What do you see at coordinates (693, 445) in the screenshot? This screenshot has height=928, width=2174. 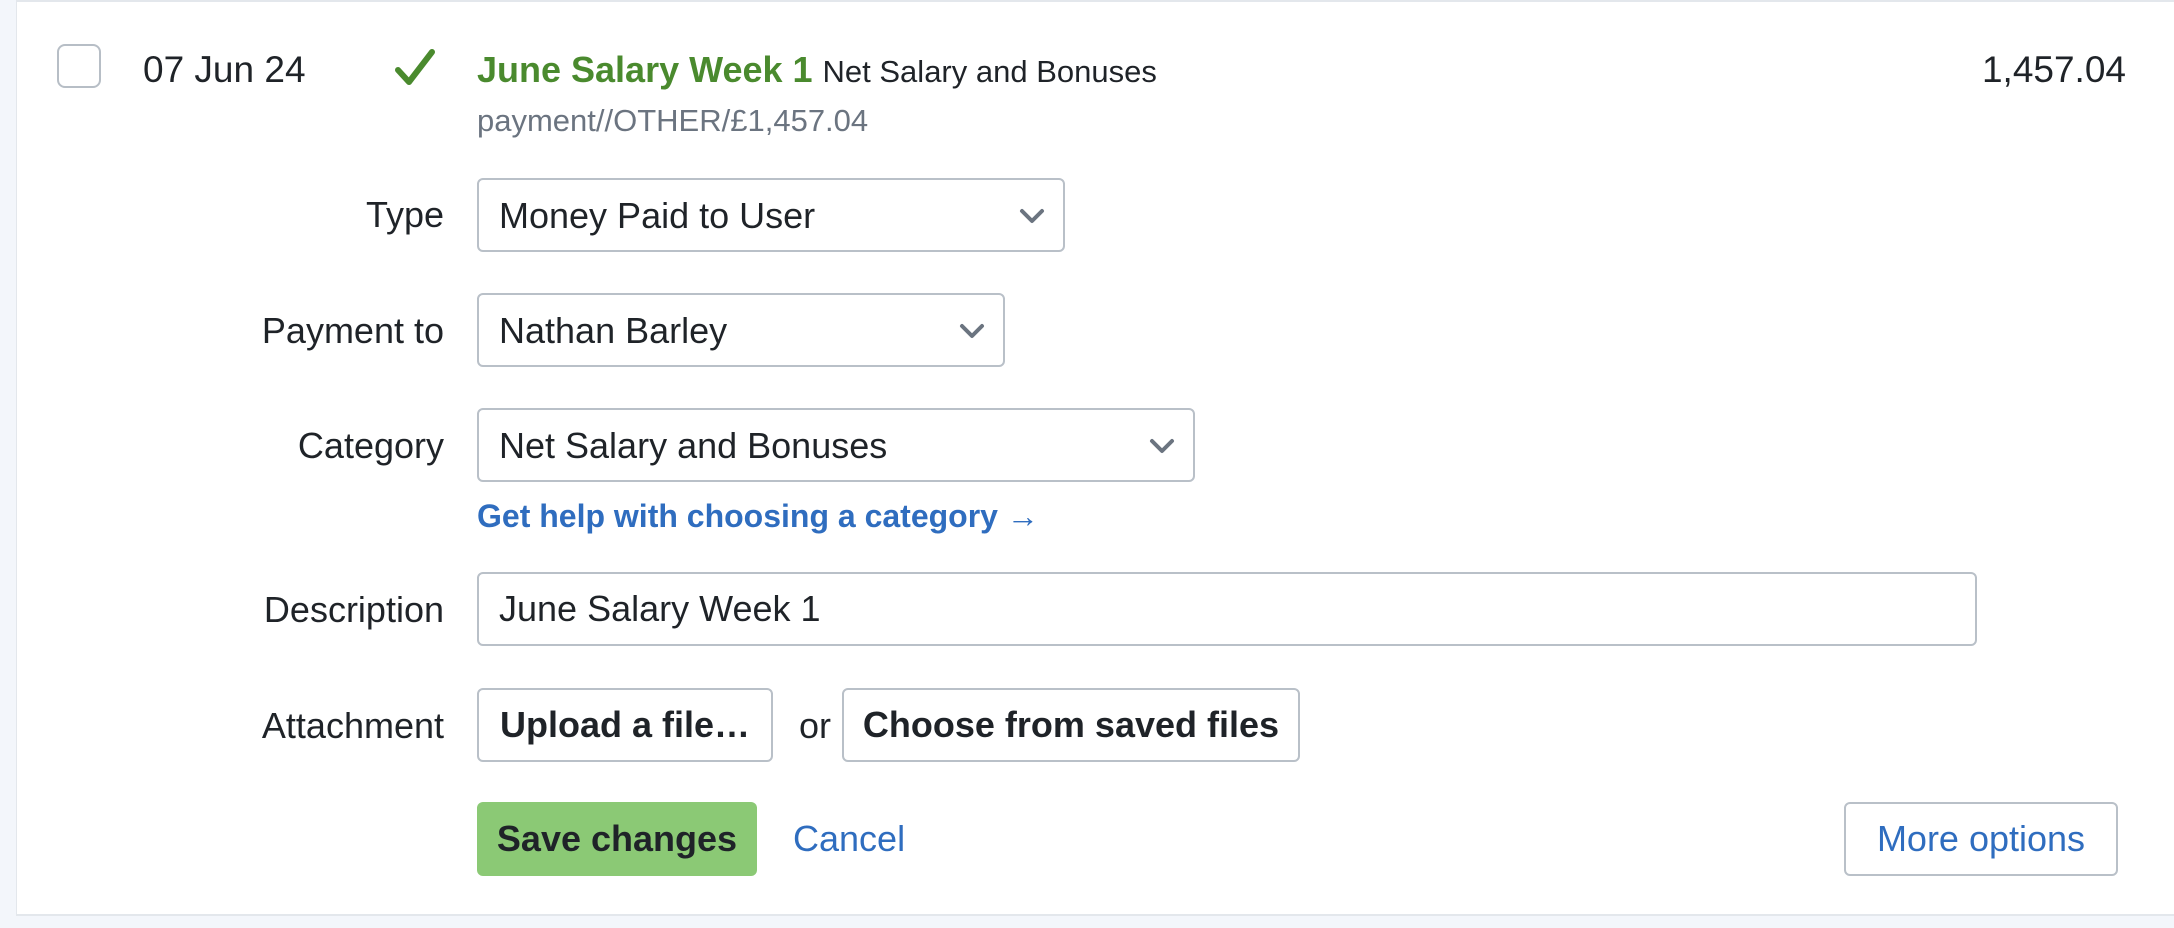 I see `category-select-value: Net Salary and Bonuses` at bounding box center [693, 445].